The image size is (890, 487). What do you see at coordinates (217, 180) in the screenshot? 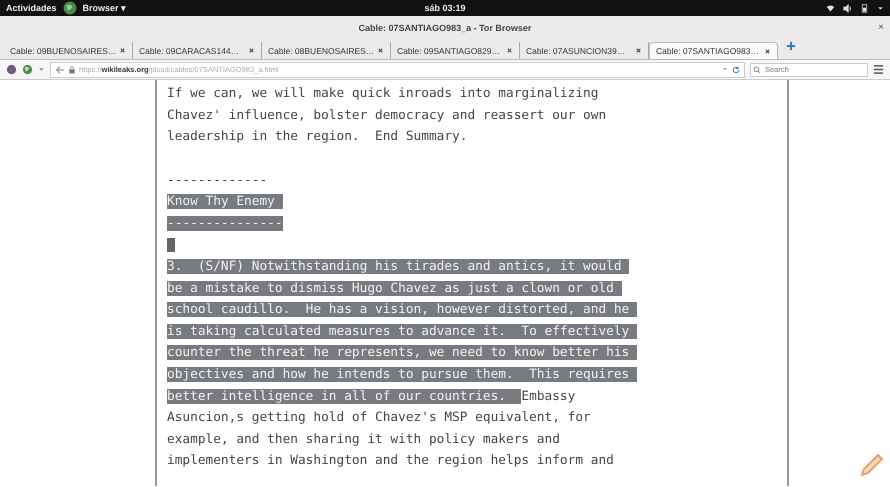
I see `body-text: -------------` at bounding box center [217, 180].